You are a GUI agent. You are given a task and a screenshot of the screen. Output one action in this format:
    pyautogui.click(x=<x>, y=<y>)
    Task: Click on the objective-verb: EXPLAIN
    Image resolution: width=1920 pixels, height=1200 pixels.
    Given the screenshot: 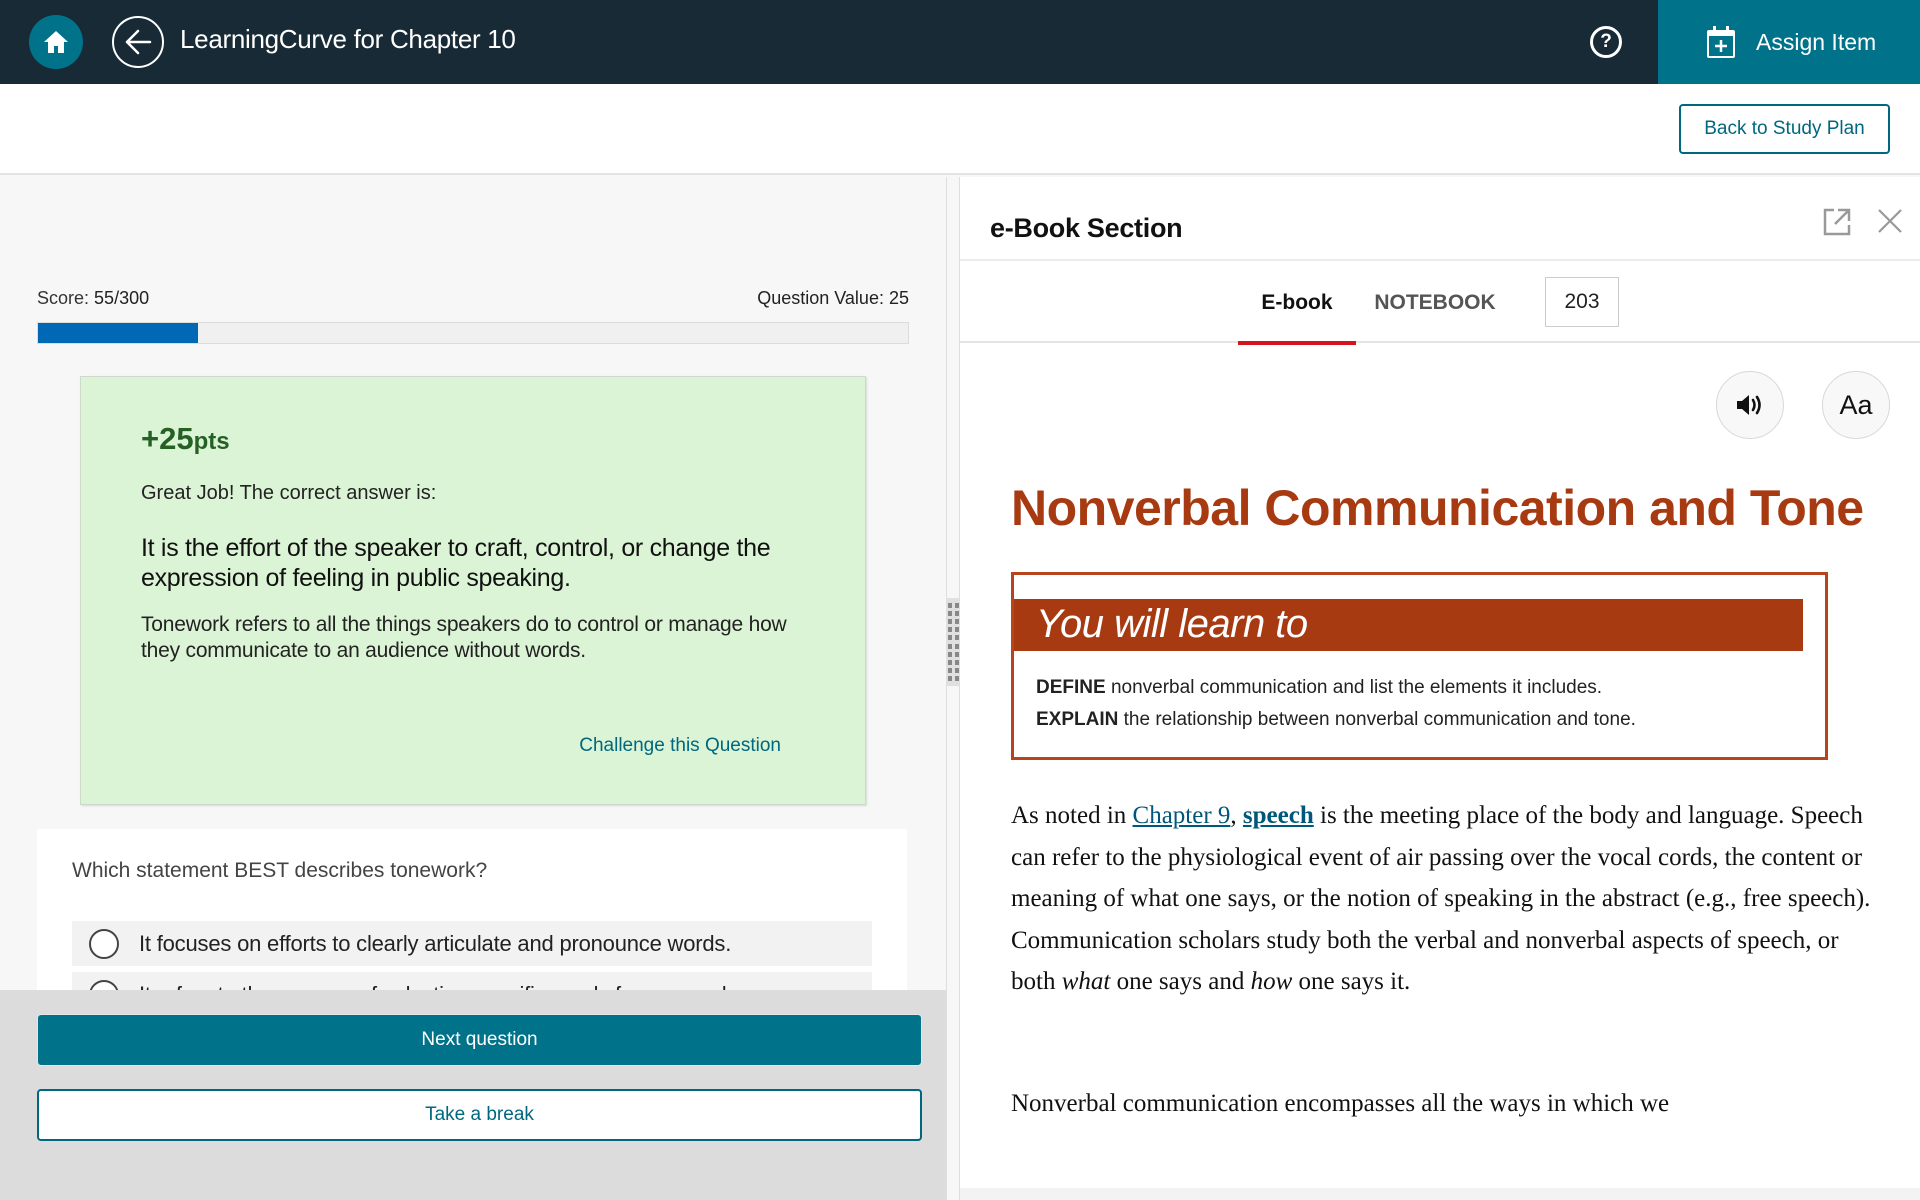 What is the action you would take?
    pyautogui.click(x=1077, y=719)
    